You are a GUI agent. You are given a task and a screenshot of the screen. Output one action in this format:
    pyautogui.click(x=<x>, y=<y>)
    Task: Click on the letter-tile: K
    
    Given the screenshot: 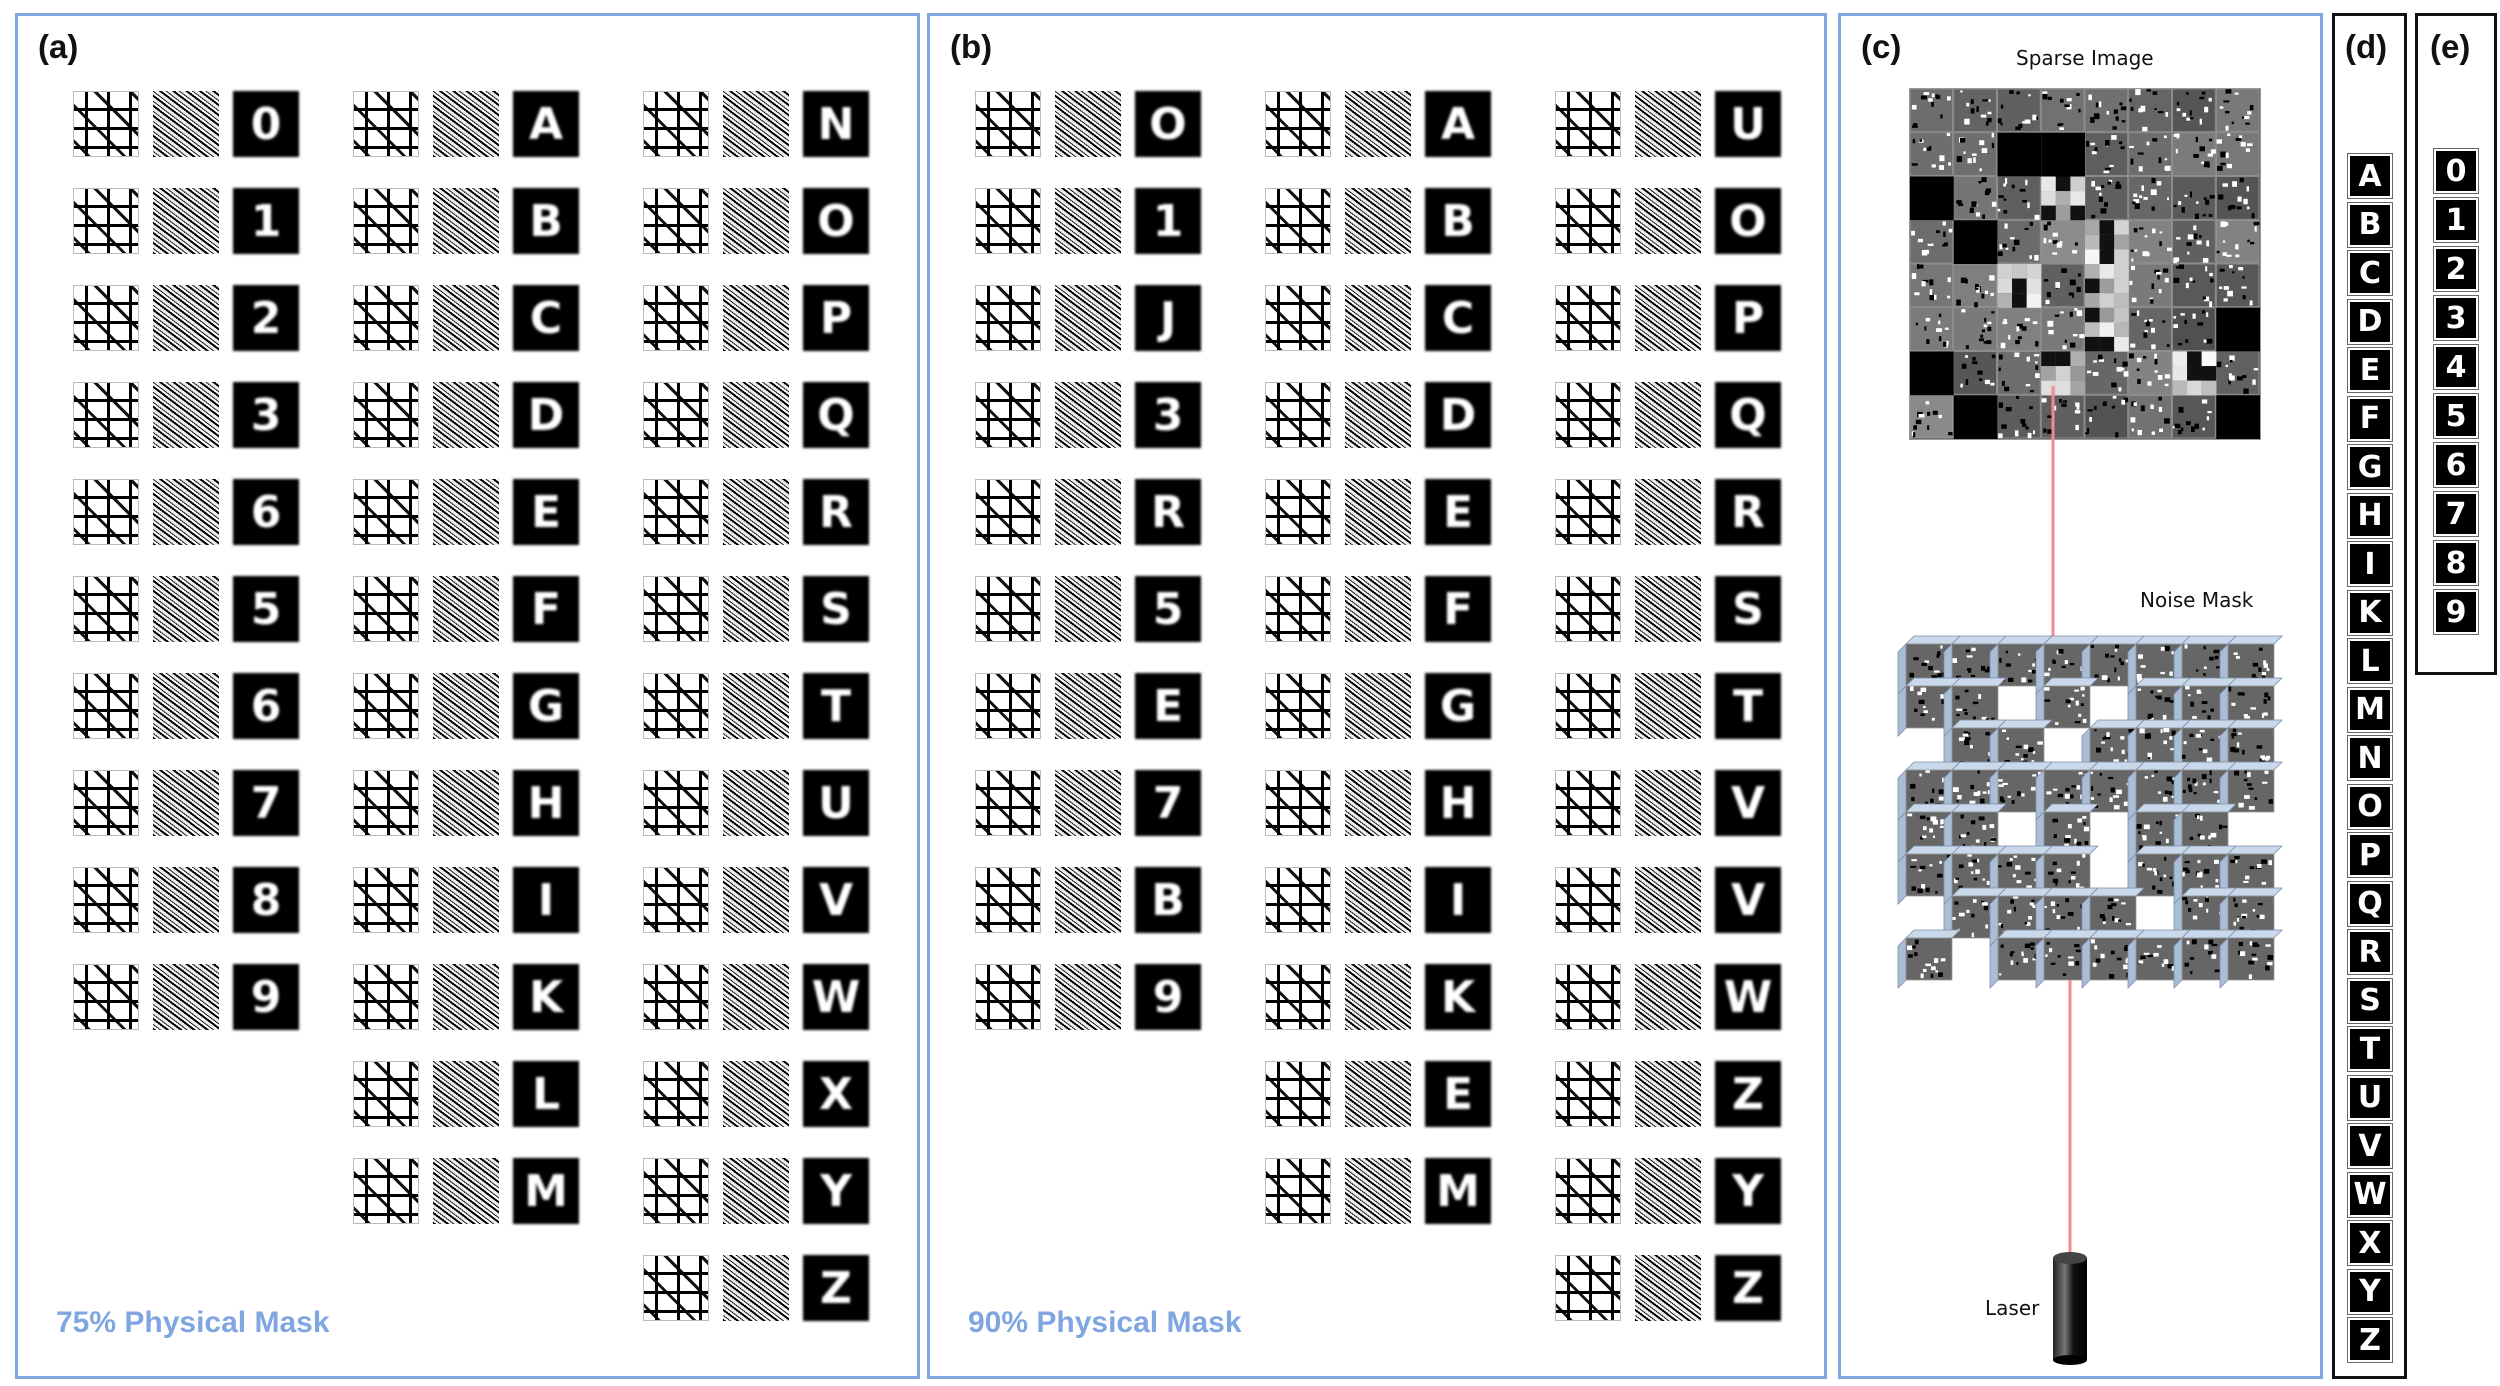 What is the action you would take?
    pyautogui.click(x=2370, y=612)
    